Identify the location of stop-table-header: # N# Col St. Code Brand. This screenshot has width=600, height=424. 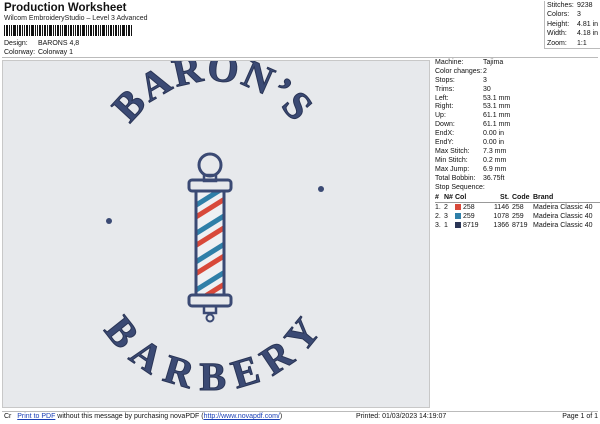
(517, 198).